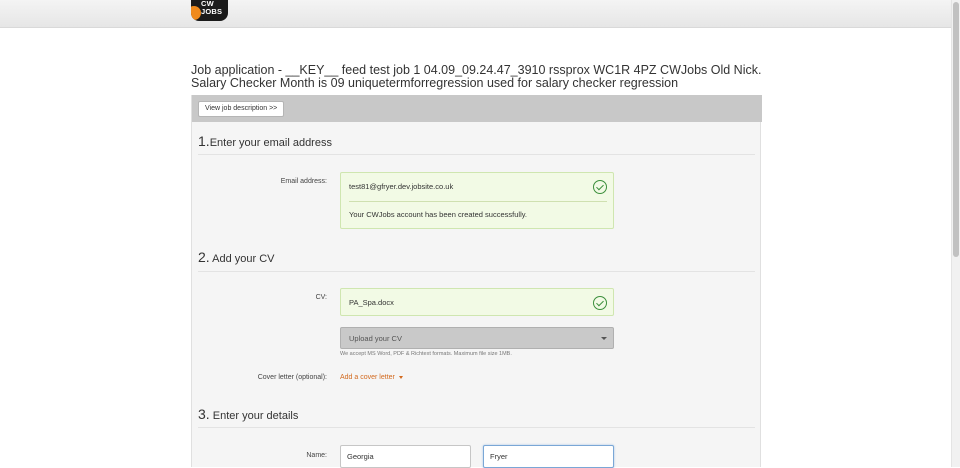  What do you see at coordinates (196, 13) in the screenshot?
I see `logo-dot-icon` at bounding box center [196, 13].